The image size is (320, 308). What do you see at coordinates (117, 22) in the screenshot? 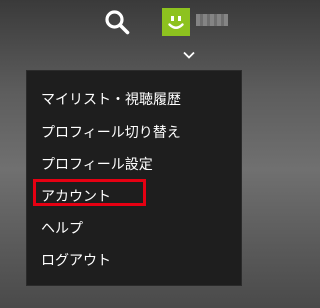
I see `search-icon` at bounding box center [117, 22].